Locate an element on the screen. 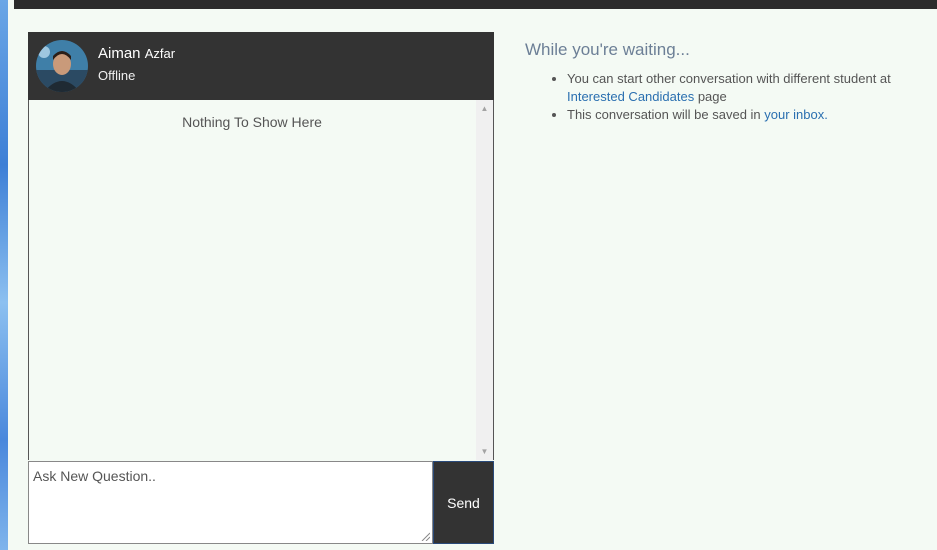 The width and height of the screenshot is (937, 550). avatar-image is located at coordinates (62, 66).